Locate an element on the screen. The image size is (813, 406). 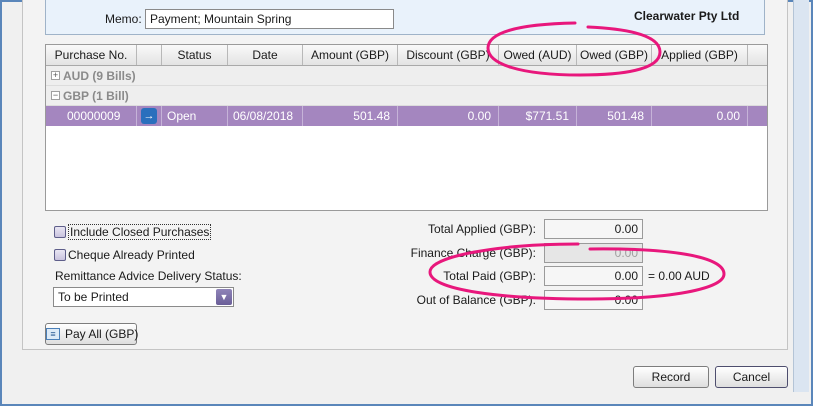
cell-status: Open is located at coordinates (195, 116).